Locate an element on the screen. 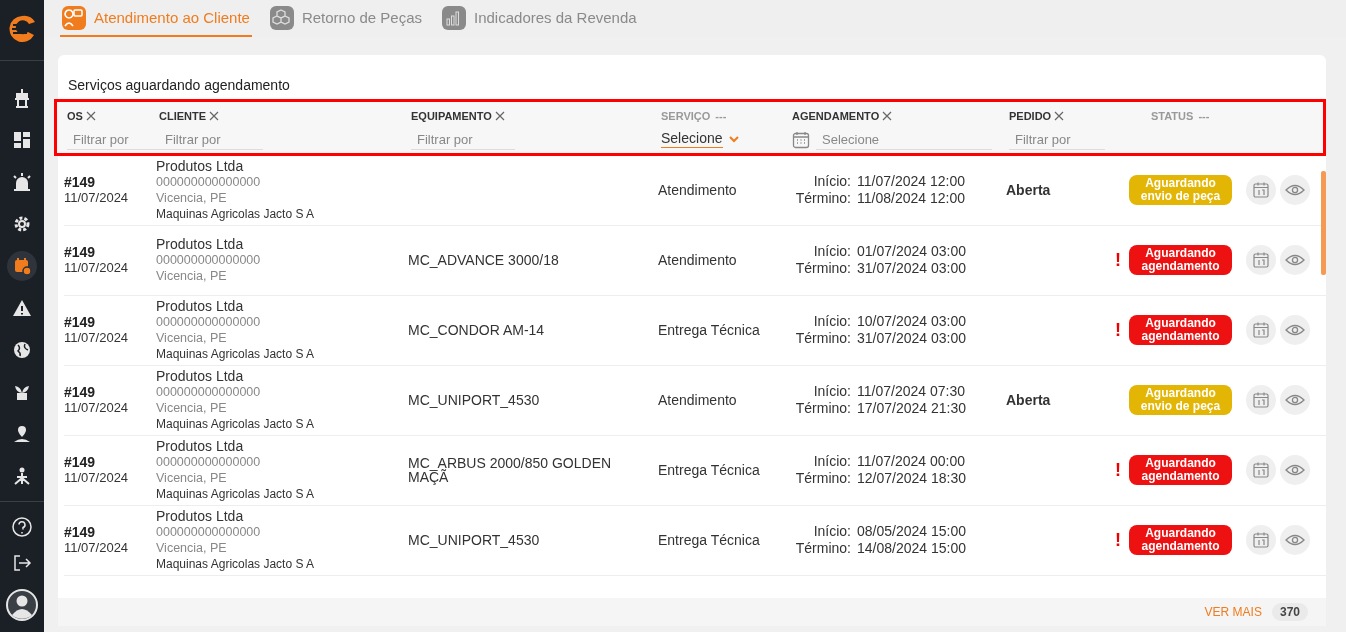 This screenshot has height=632, width=1346. column-header: EQUIPAMENTO is located at coordinates (451, 116).